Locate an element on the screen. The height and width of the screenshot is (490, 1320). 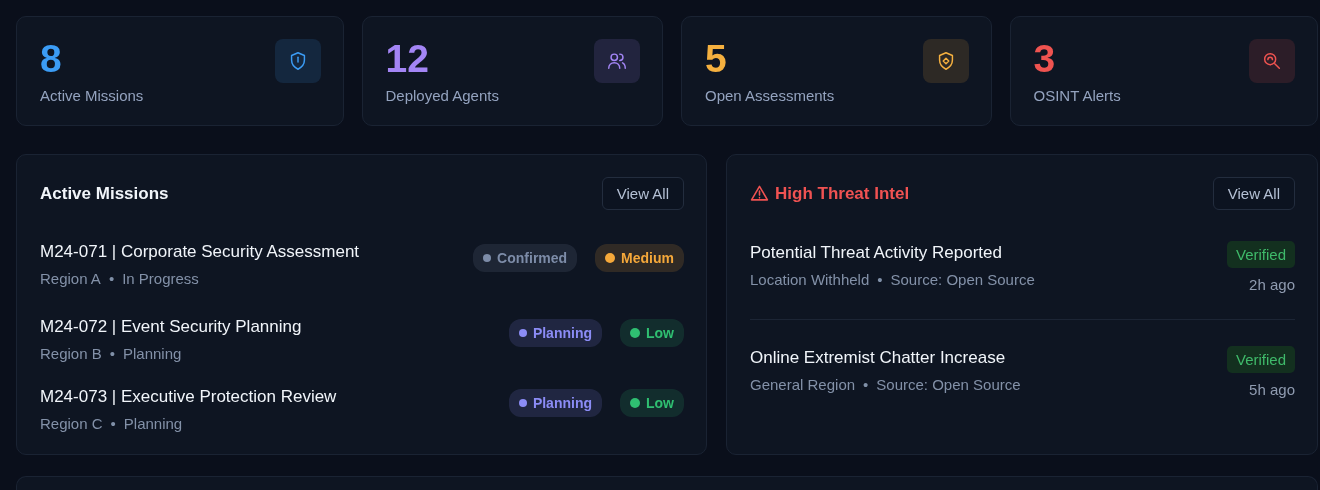
stat-value: 8 is located at coordinates (51, 59).